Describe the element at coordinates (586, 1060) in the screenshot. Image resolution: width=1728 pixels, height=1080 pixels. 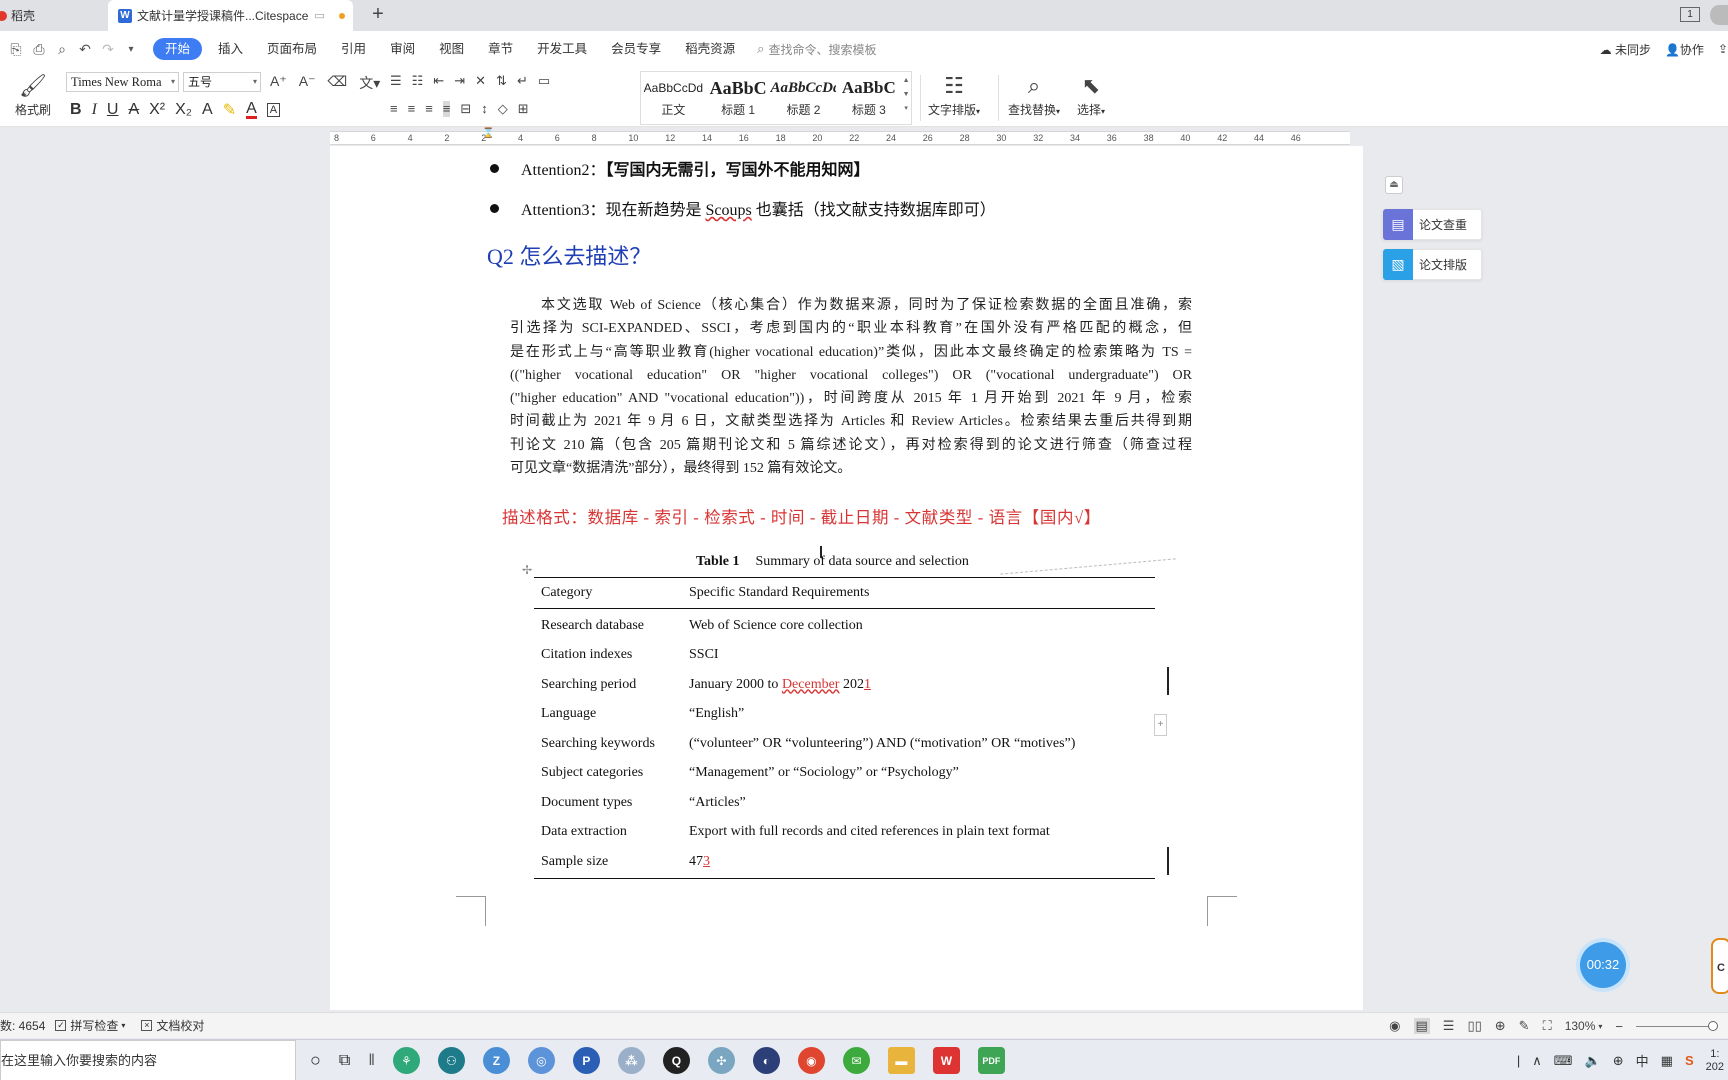
I see `pls-app-icon: P` at that location.